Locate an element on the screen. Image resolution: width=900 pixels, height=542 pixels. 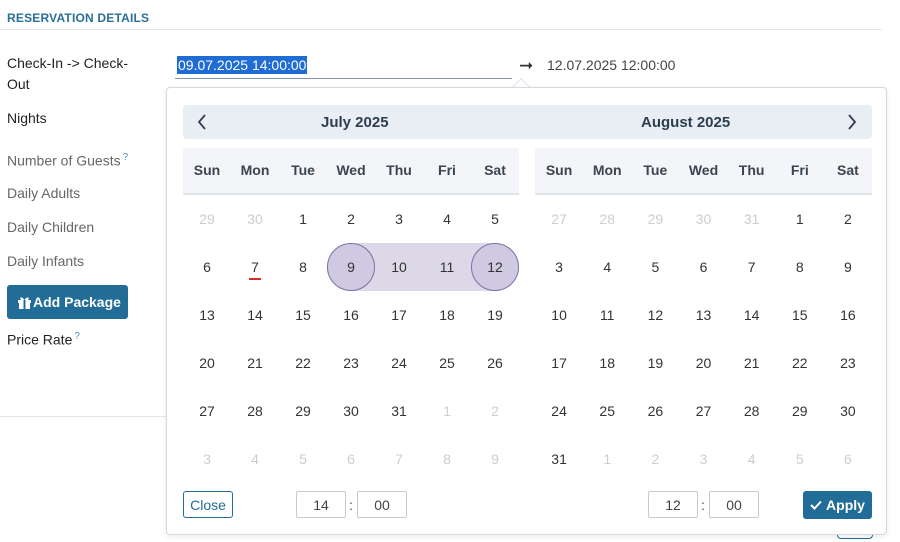
calendar-day: 12 is located at coordinates (655, 315).